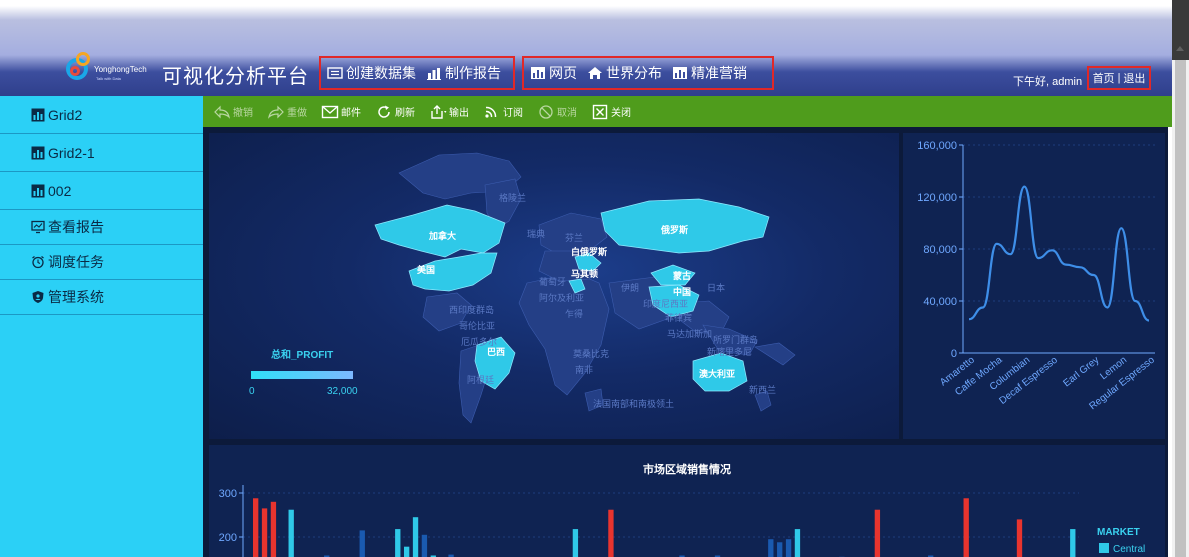  Describe the element at coordinates (584, 273) in the screenshot. I see `map-label-macedonia: 马其顿` at that location.